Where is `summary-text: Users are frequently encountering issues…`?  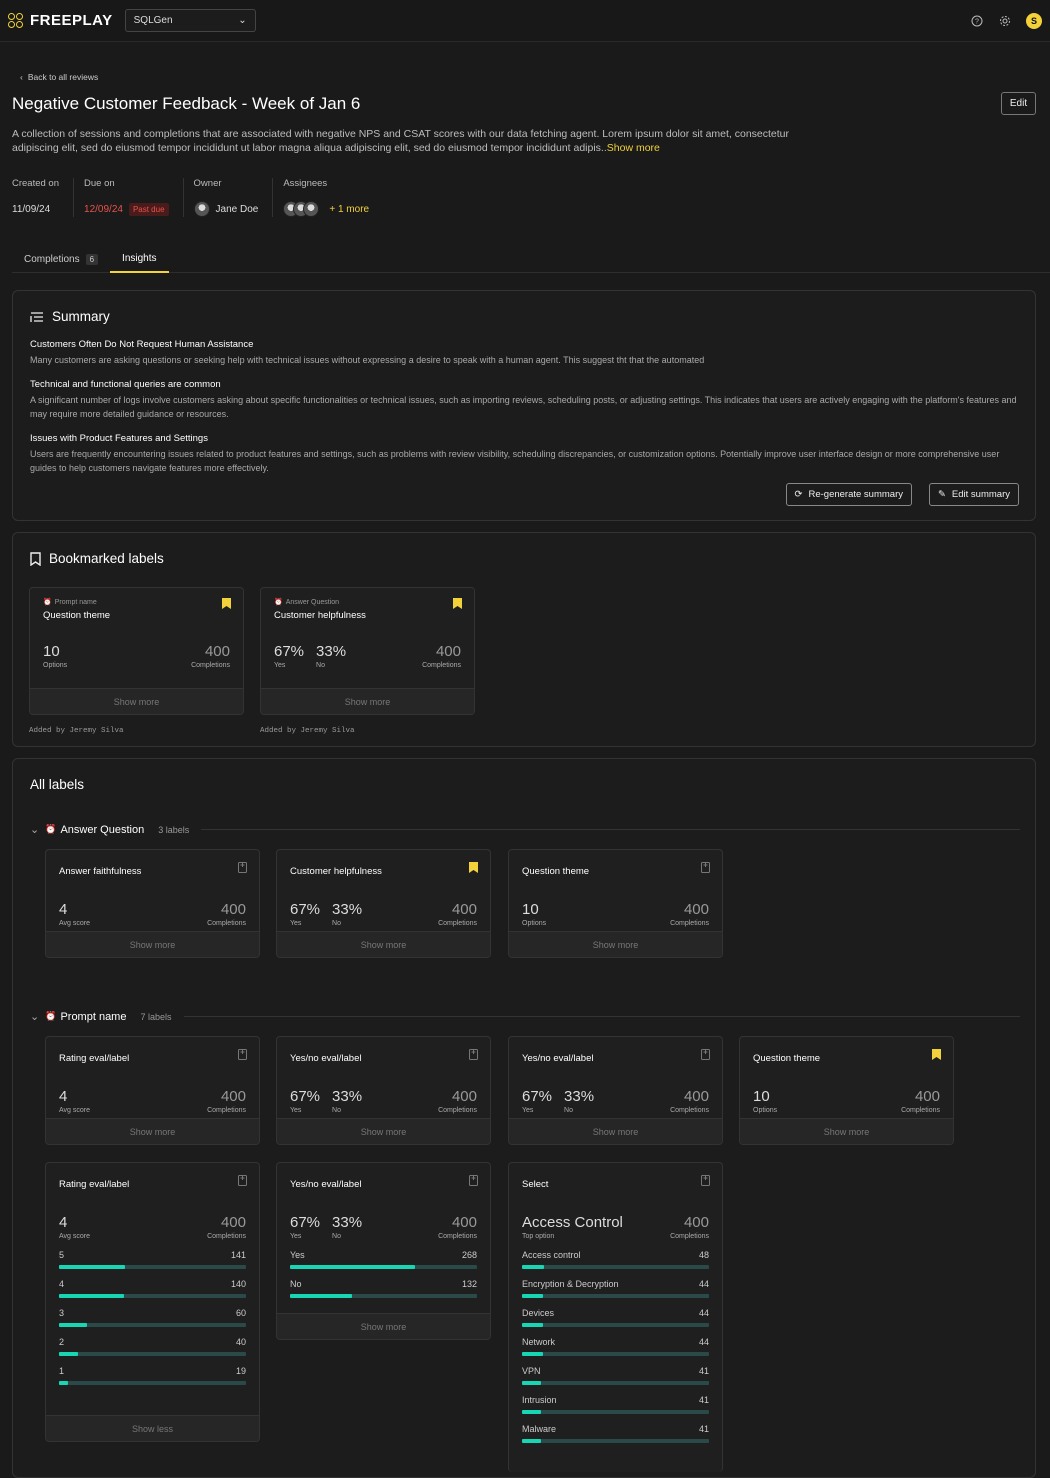
summary-text: Users are frequently encountering issues… is located at coordinates (515, 461).